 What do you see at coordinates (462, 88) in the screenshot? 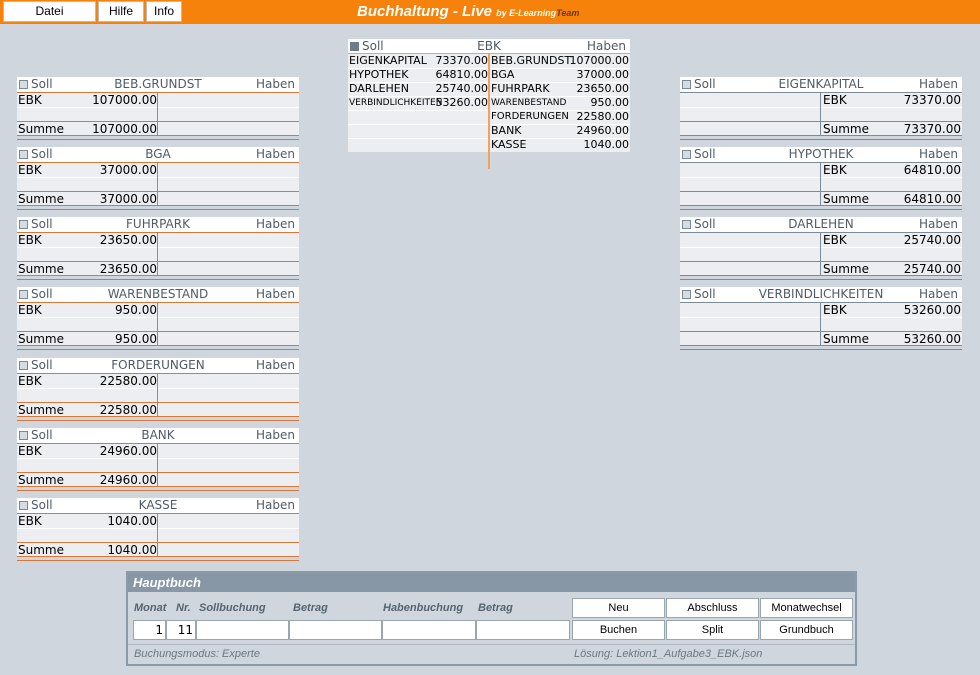
I see `ebk-left-value: 25740.00` at bounding box center [462, 88].